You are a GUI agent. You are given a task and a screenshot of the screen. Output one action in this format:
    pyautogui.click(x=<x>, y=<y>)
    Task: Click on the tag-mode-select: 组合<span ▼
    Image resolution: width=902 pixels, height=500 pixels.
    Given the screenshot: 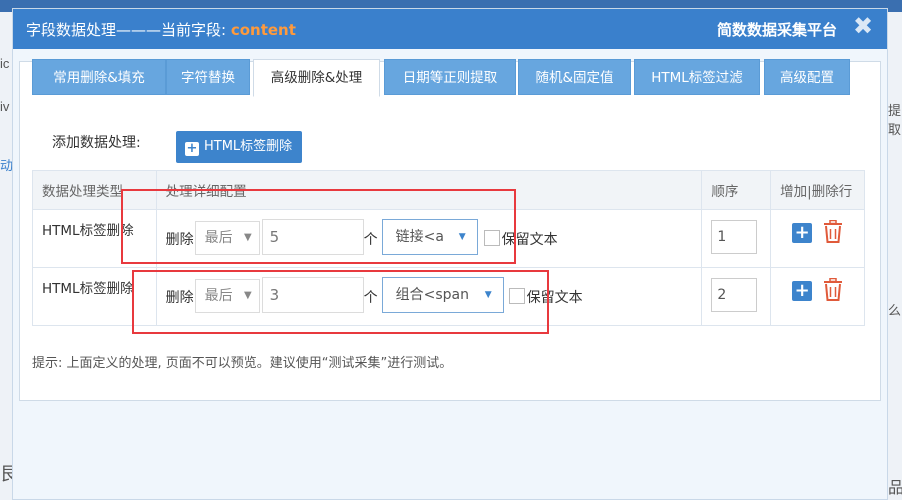 What is the action you would take?
    pyautogui.click(x=442, y=295)
    